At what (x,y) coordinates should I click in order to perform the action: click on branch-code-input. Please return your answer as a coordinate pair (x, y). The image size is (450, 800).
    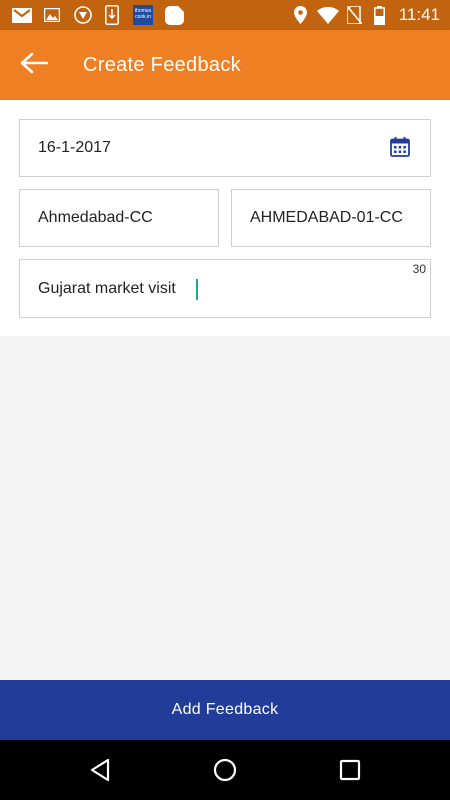
    Looking at the image, I should click on (331, 218).